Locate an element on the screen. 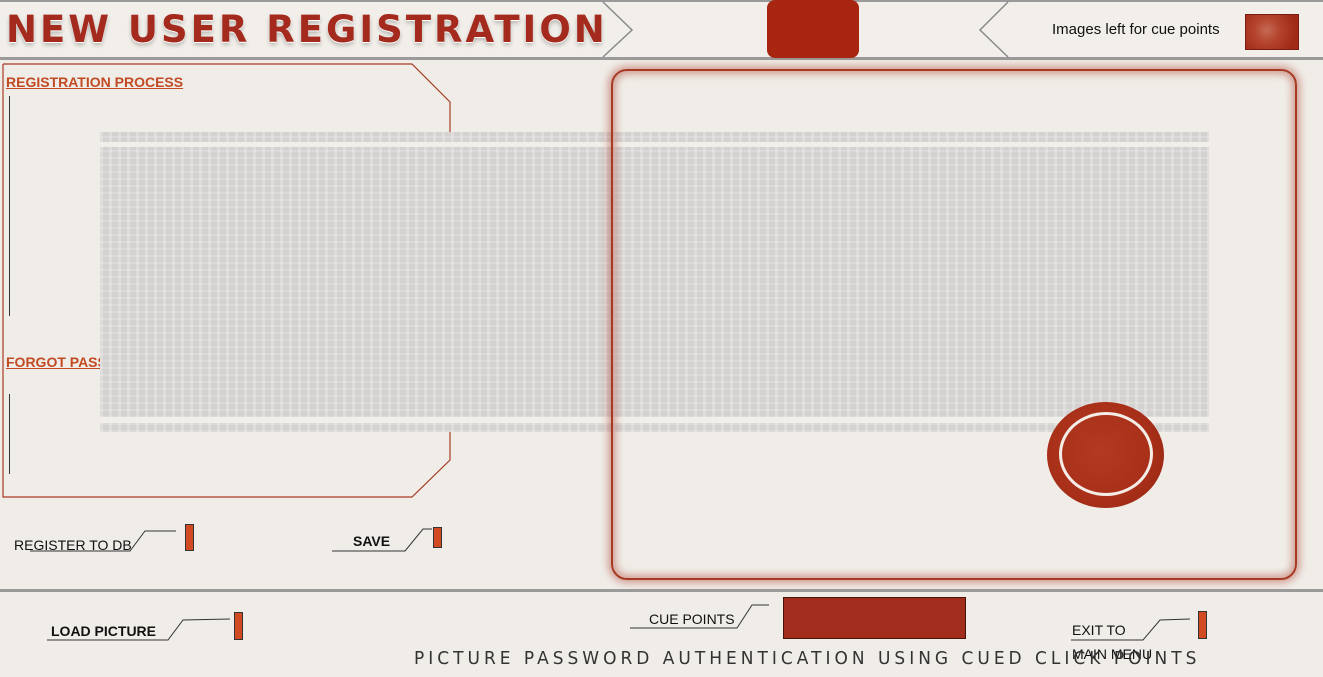  cue-points-label: CUE POINTS is located at coordinates (692, 619).